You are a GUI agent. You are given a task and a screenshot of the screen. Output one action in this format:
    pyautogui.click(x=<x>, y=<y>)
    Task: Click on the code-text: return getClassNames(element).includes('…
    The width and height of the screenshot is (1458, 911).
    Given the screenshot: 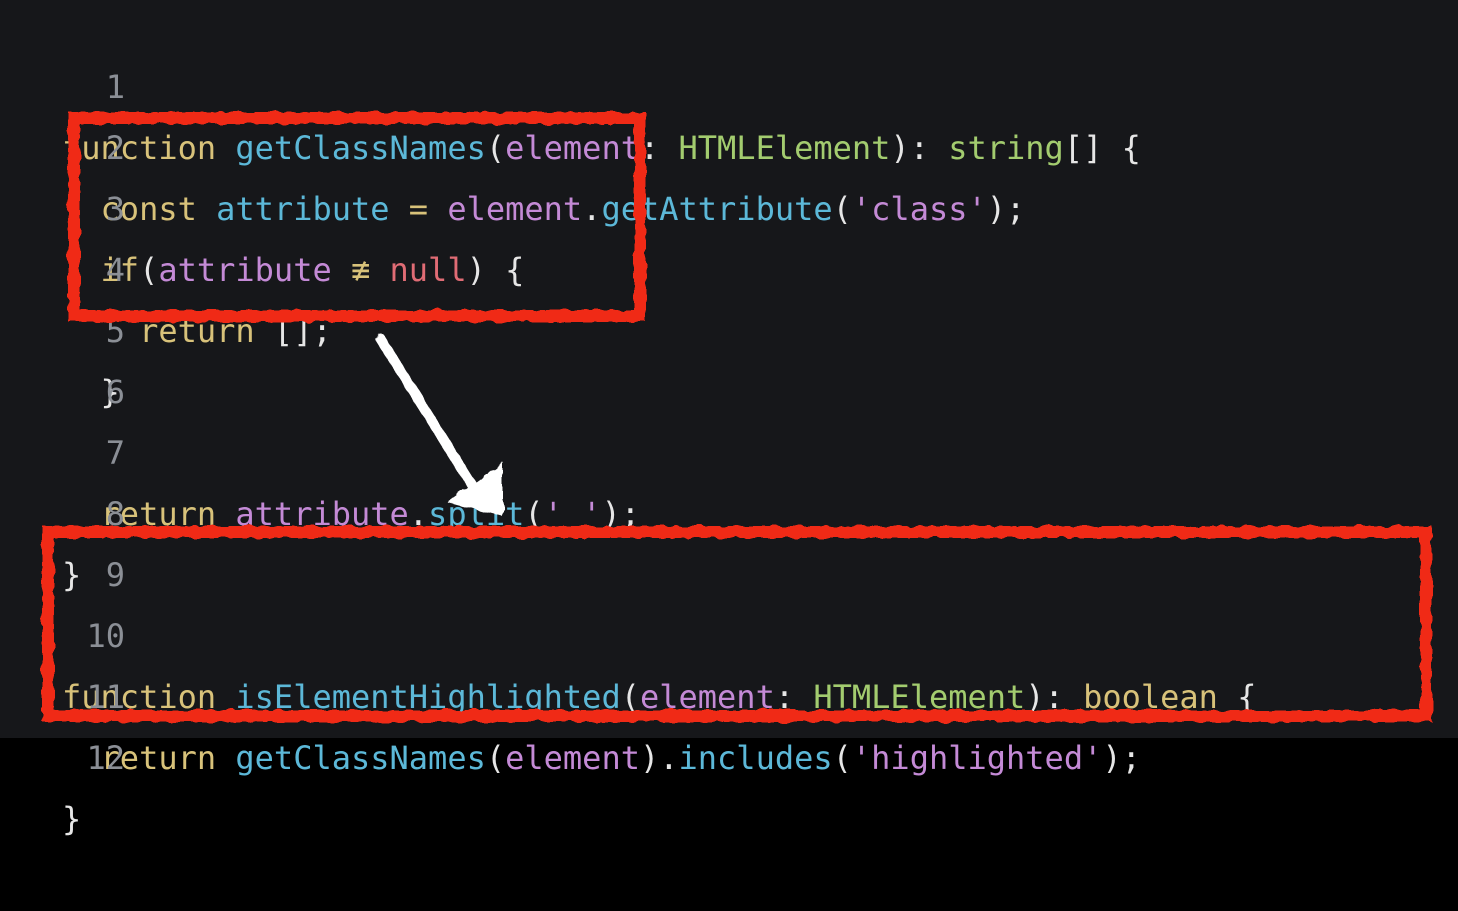 What is the action you would take?
    pyautogui.click(x=620, y=758)
    